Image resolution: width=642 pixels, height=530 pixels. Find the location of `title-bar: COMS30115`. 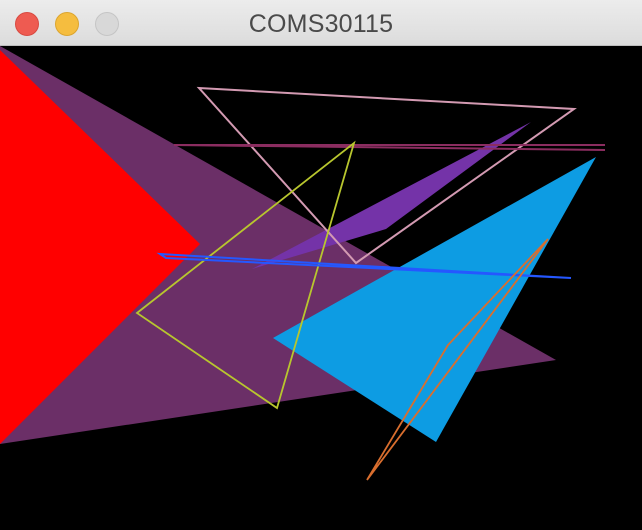

title-bar: COMS30115 is located at coordinates (321, 23).